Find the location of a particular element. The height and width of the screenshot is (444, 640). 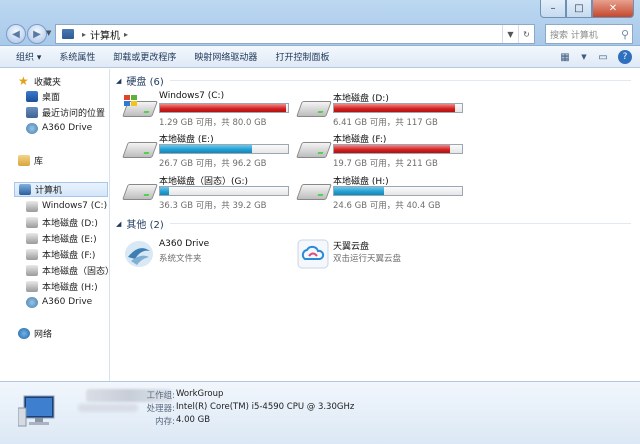

back-button: ◀ is located at coordinates (16, 34).